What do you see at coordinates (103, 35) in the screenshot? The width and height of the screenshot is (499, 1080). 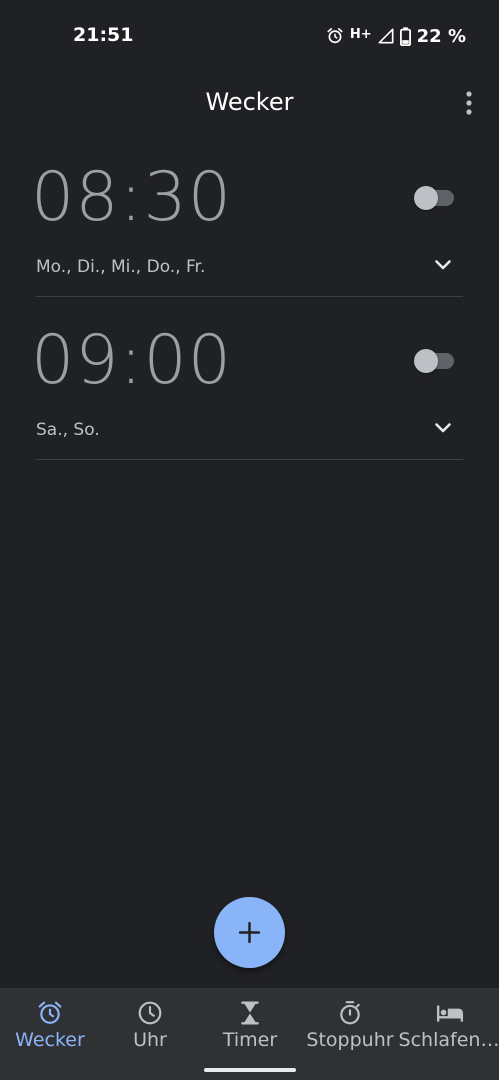 I see `status-time: 21:51` at bounding box center [103, 35].